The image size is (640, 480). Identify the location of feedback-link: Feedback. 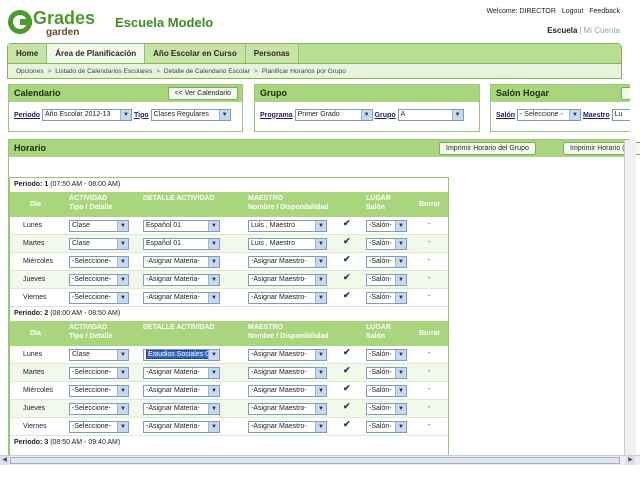
(604, 11).